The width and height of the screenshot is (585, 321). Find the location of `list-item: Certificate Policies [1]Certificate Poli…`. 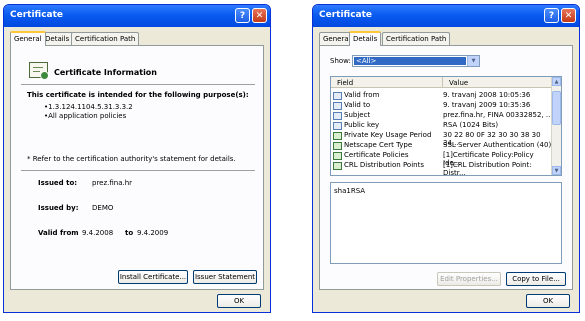

list-item: Certificate Policies [1]Certificate Poli… is located at coordinates (442, 159).